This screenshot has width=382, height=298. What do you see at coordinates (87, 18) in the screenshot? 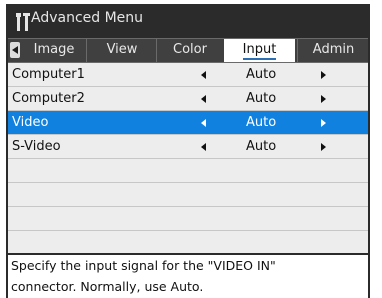
I see `menu-title: Advanced Menu` at bounding box center [87, 18].